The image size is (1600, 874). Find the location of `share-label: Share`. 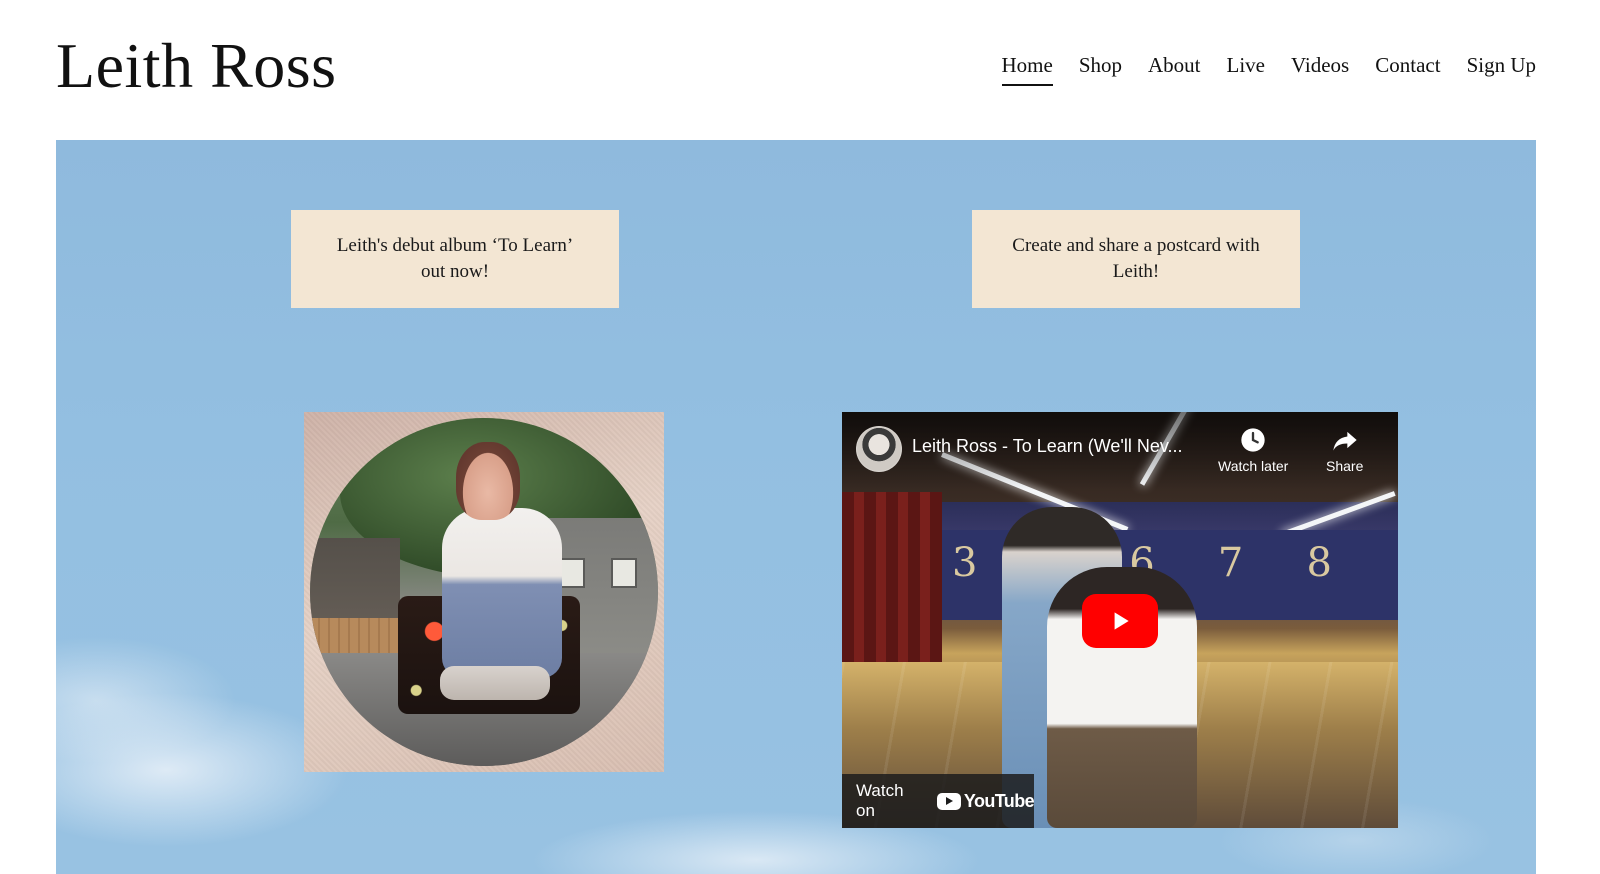

share-label: Share is located at coordinates (1345, 466).